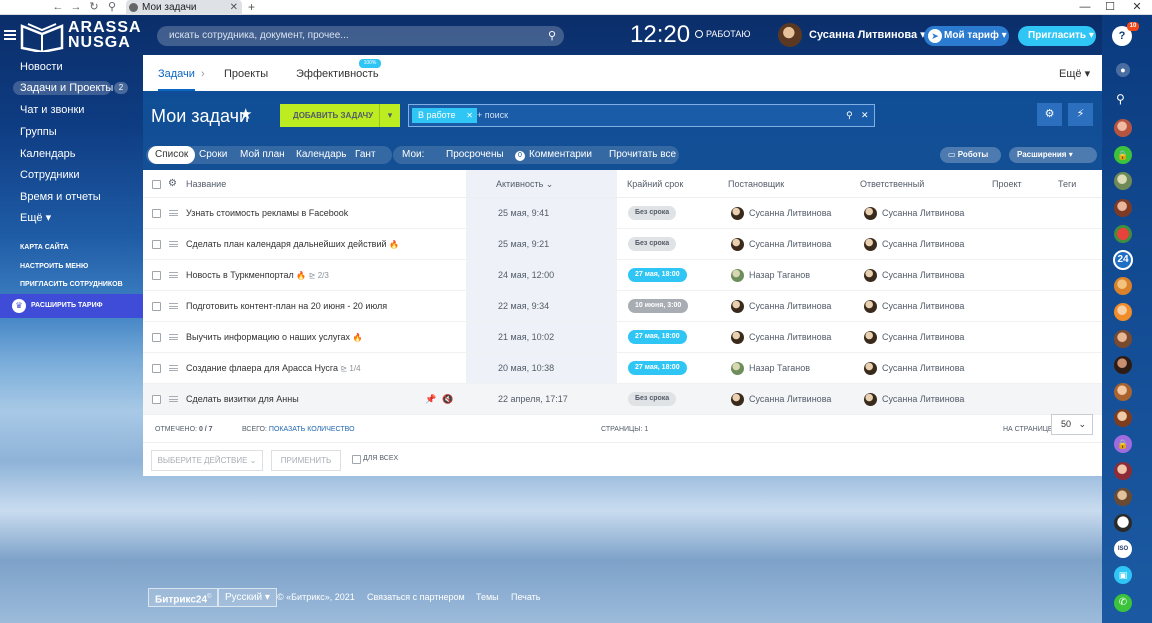 This screenshot has width=1152, height=623. I want to click on view-gantt: Гант, so click(365, 155).